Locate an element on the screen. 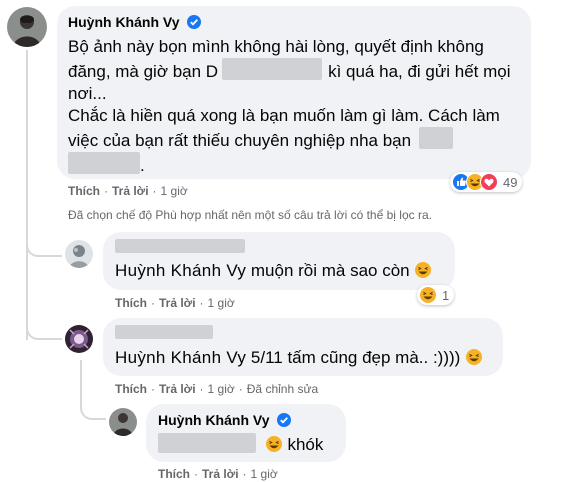 The height and width of the screenshot is (482, 580). reaction-summary: 49 is located at coordinates (486, 182).